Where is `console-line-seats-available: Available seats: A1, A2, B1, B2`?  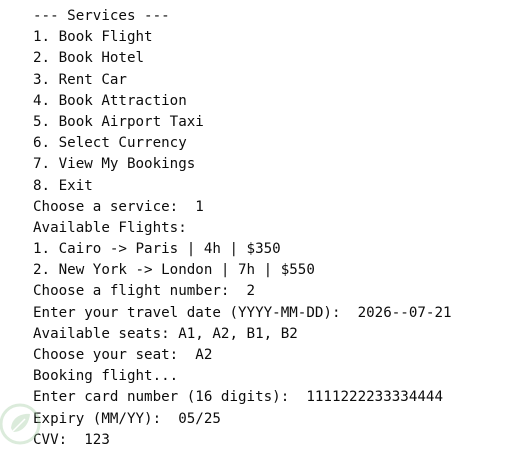
console-line-seats-available: Available seats: A1, A2, B1, B2 is located at coordinates (165, 333).